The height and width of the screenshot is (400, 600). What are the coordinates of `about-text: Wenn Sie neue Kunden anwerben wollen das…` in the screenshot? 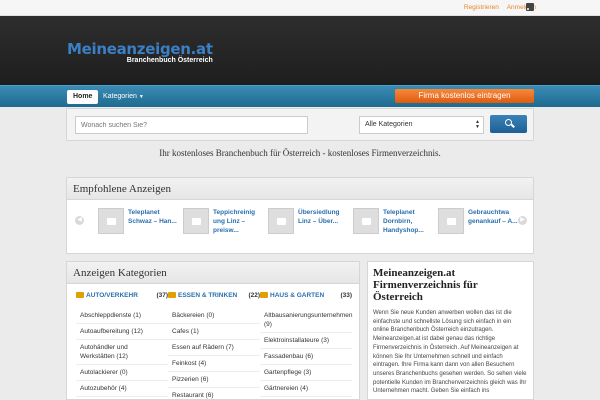 It's located at (450, 352).